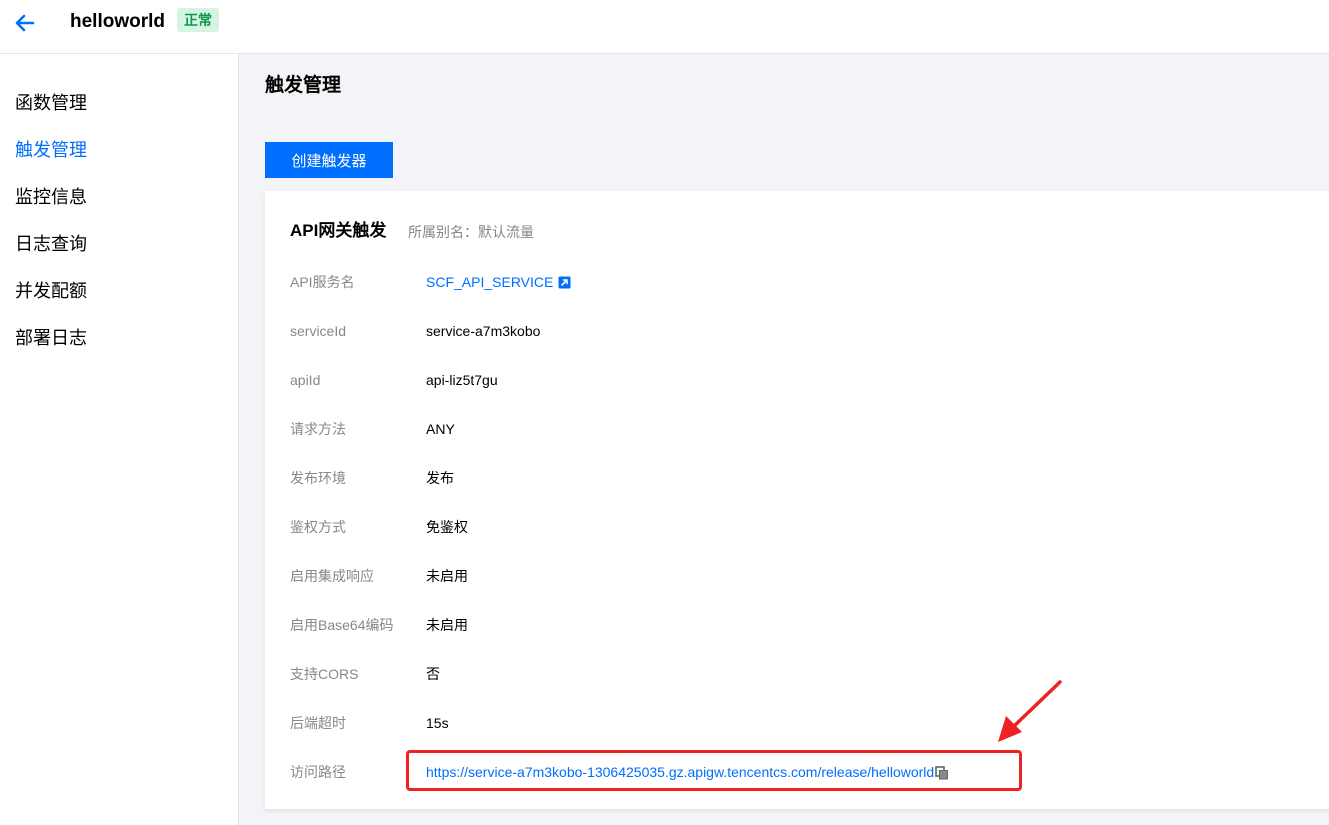 This screenshot has height=825, width=1329. What do you see at coordinates (790, 331) in the screenshot?
I see `detail-row: serviceId service-a7m3kobo` at bounding box center [790, 331].